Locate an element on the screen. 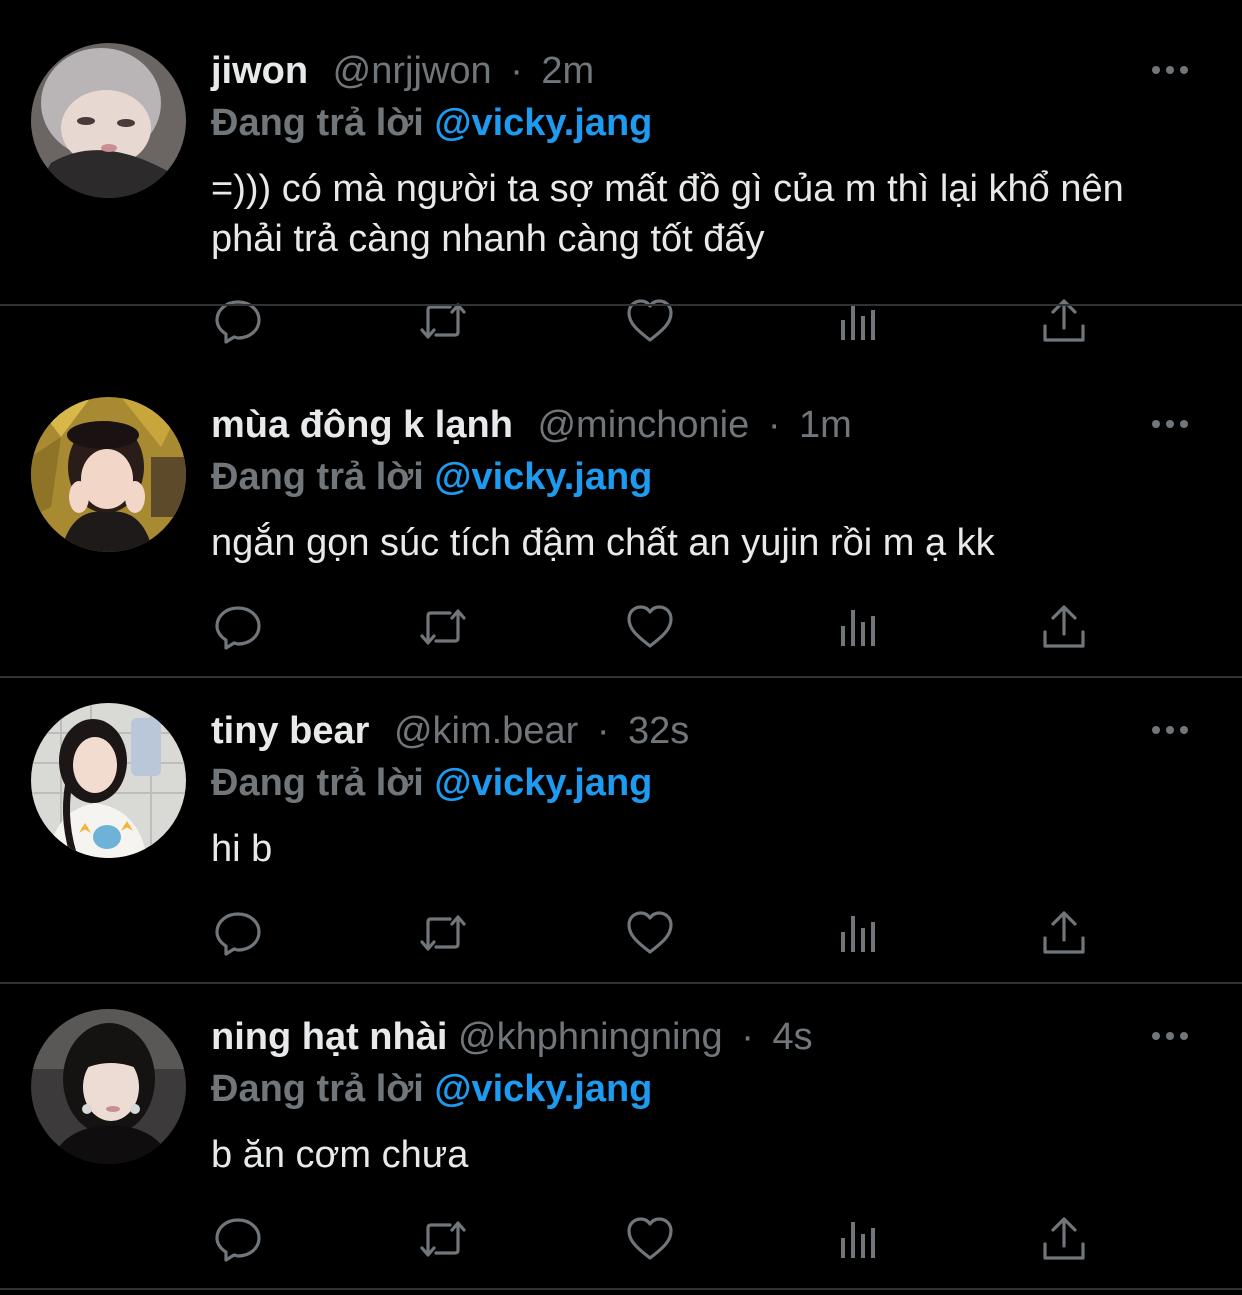 The image size is (1242, 1295). timestamp: 1m is located at coordinates (825, 425).